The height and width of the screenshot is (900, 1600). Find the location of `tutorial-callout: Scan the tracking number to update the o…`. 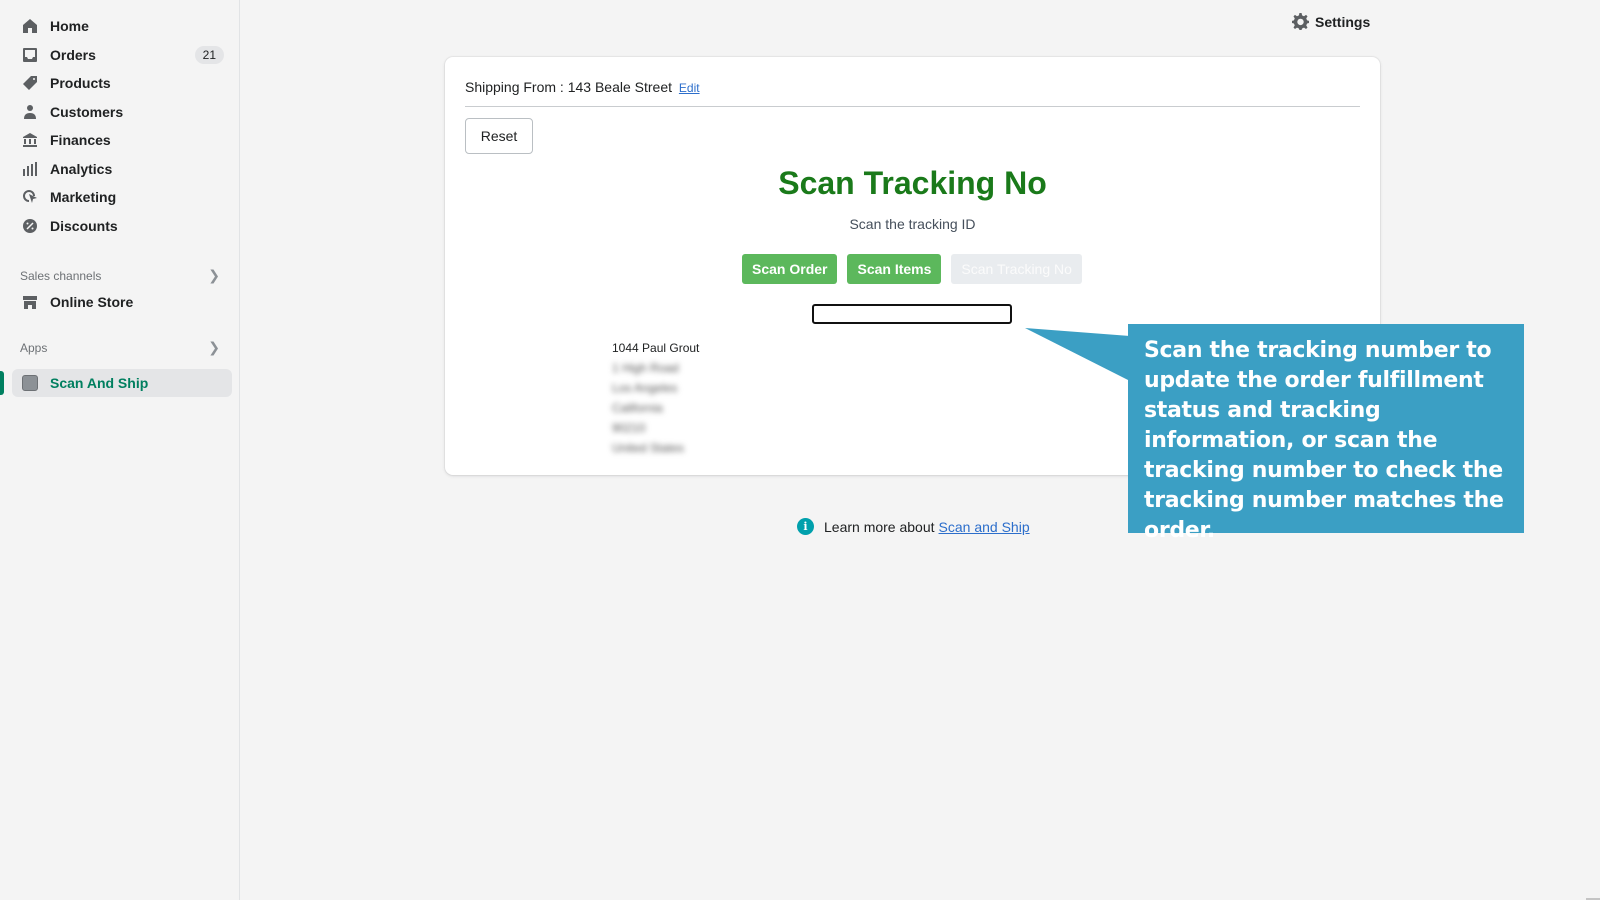

tutorial-callout: Scan the tracking number to update the o… is located at coordinates (1326, 433).